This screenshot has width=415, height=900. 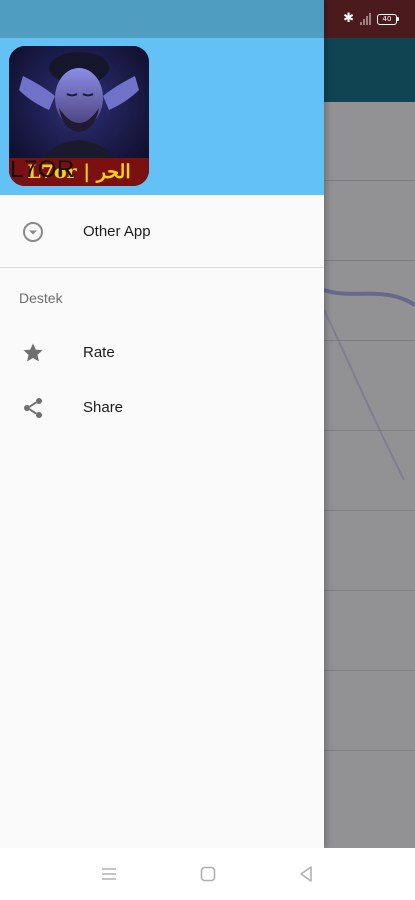 What do you see at coordinates (388, 19) in the screenshot?
I see `battery-icon: 40` at bounding box center [388, 19].